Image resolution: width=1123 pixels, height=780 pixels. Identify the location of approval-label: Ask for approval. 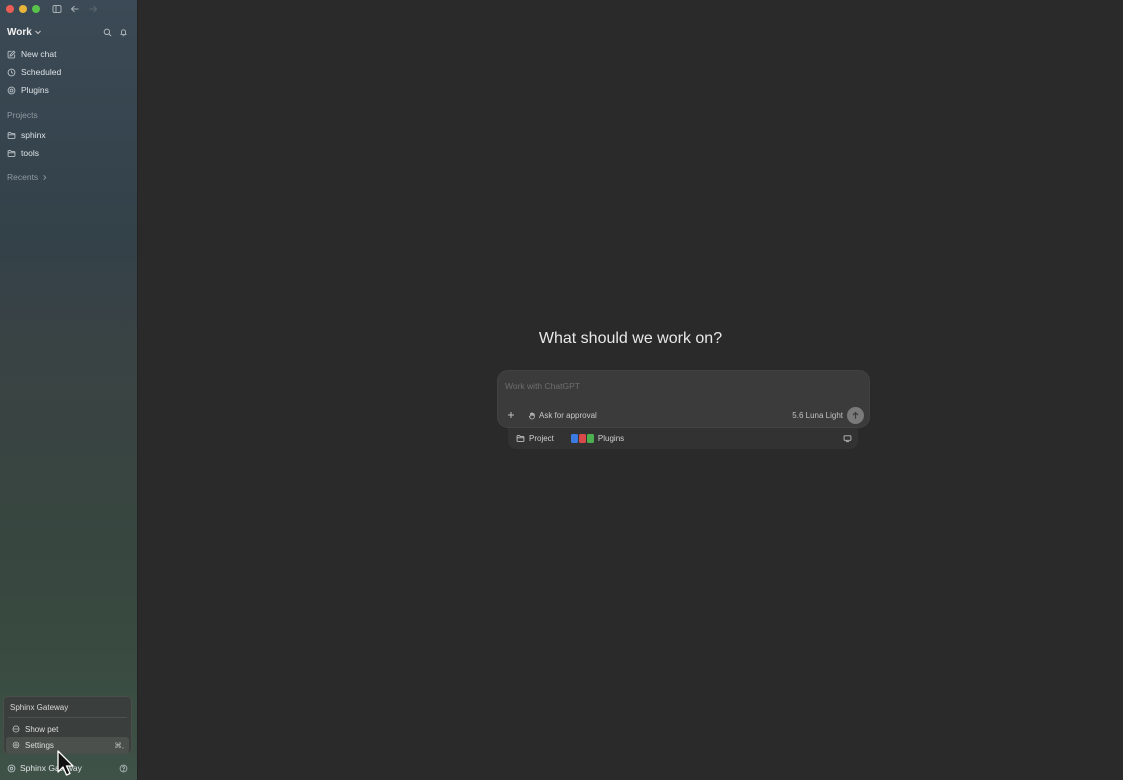
(568, 415).